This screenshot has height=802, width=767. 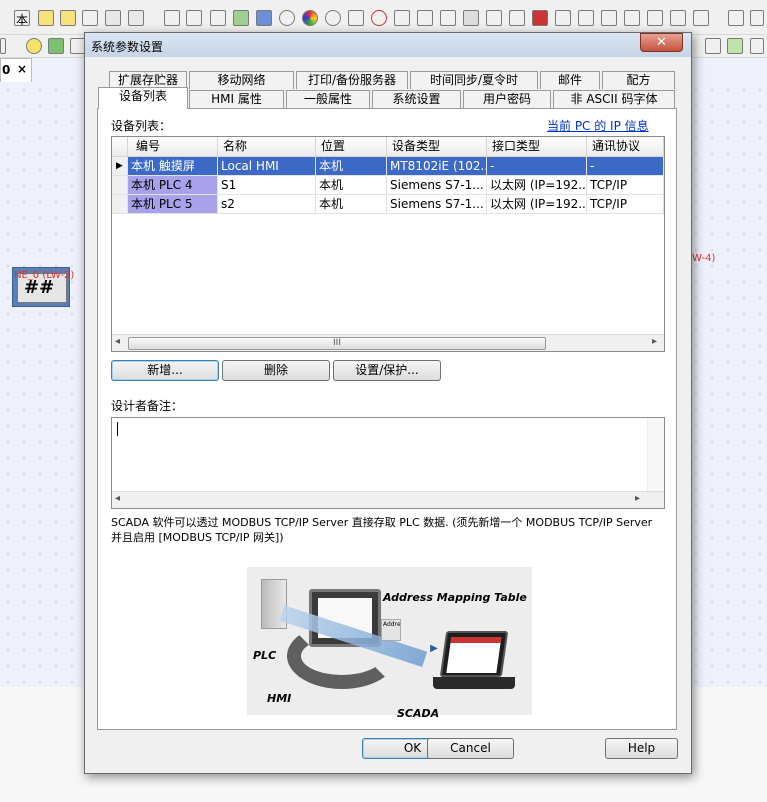 I want to click on help-button: Help, so click(x=641, y=748).